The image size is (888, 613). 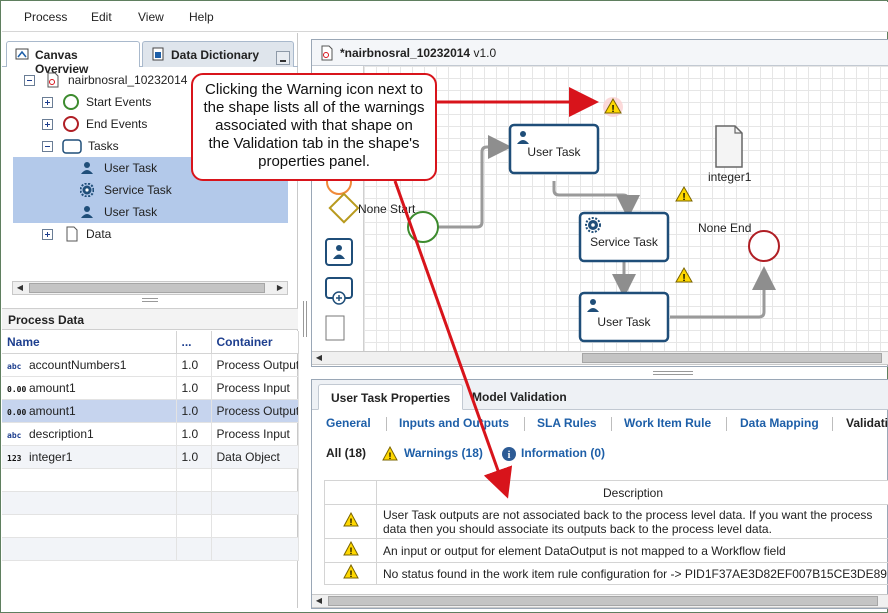 I want to click on minimize-button, so click(x=283, y=58).